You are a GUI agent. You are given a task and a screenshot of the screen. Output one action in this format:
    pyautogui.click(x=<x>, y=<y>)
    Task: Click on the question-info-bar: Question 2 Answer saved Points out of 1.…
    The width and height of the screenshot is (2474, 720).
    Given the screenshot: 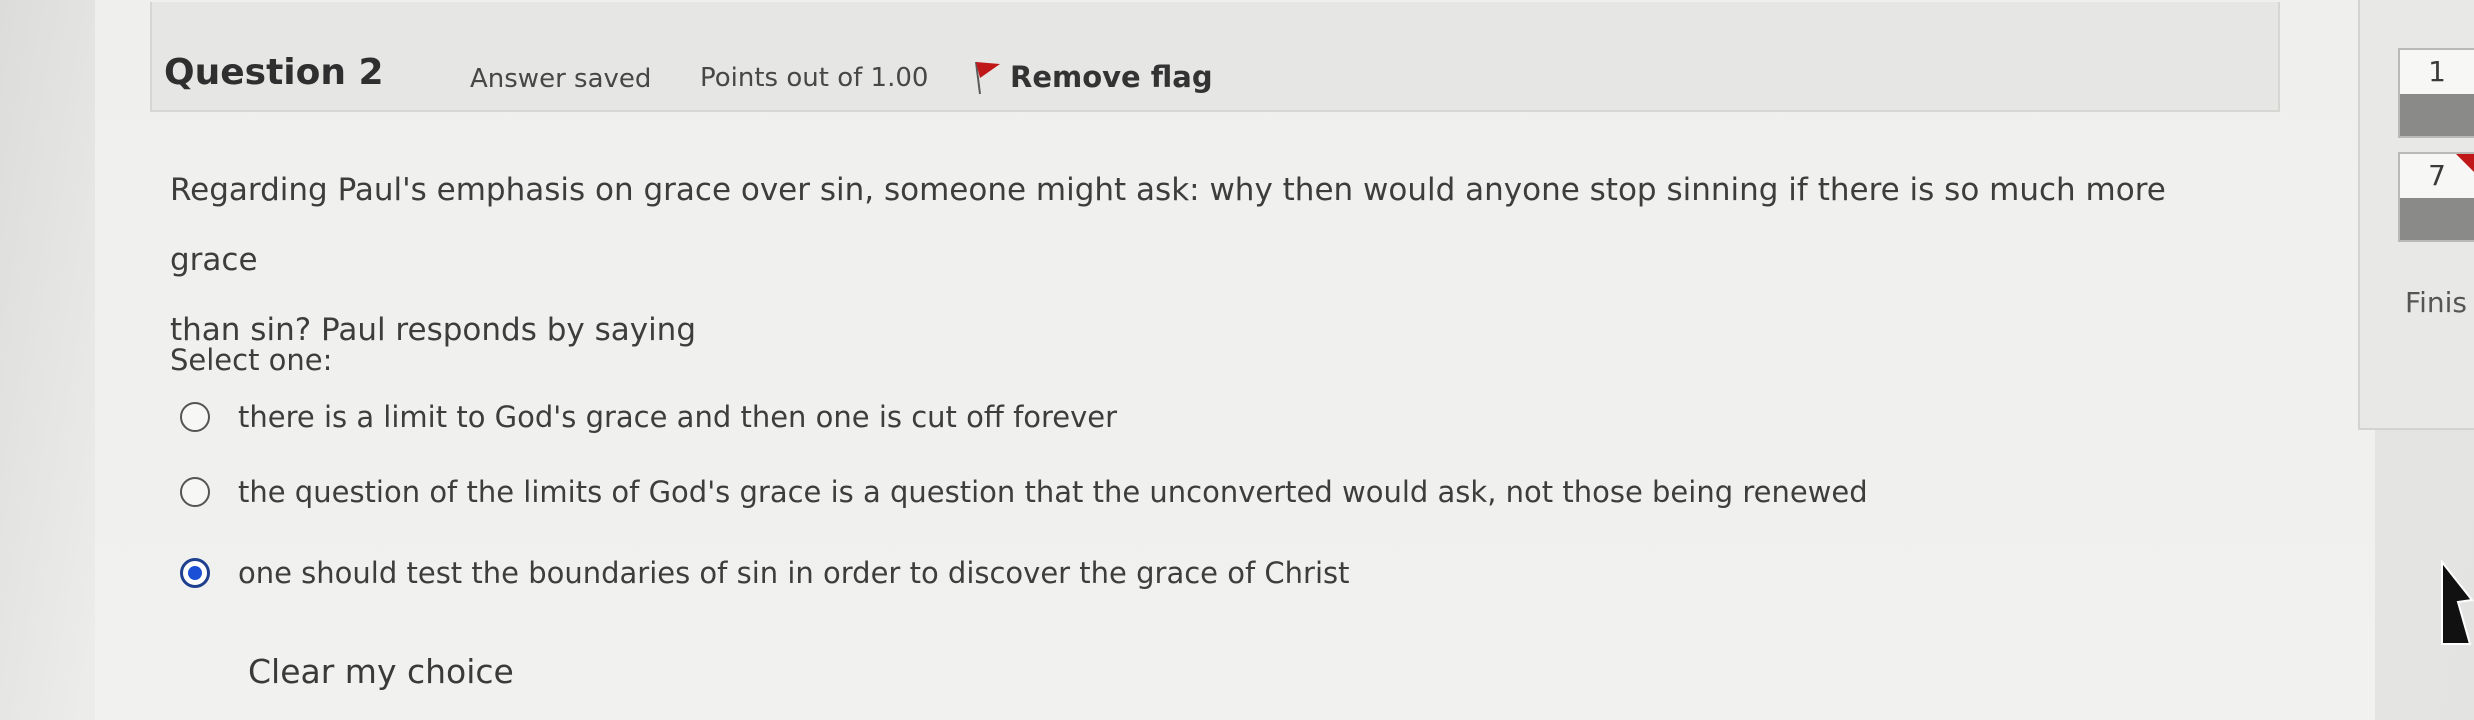 What is the action you would take?
    pyautogui.click(x=1215, y=57)
    